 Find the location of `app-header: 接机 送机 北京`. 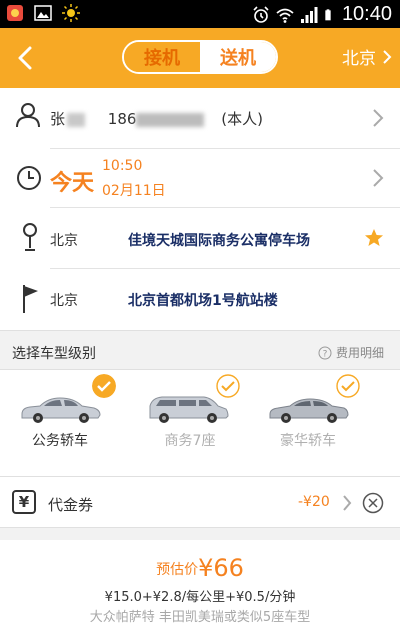

app-header: 接机 送机 北京 is located at coordinates (200, 58).